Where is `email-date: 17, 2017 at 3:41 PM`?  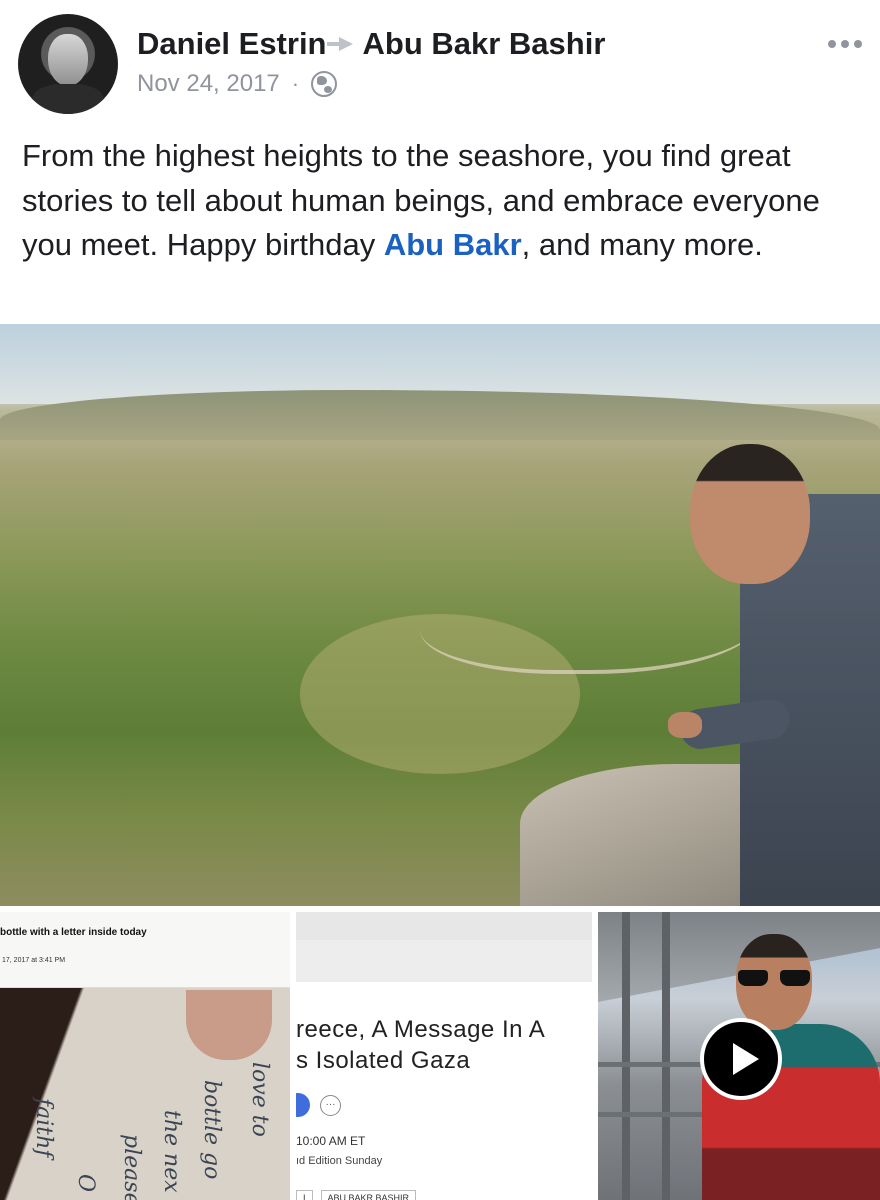 email-date: 17, 2017 at 3:41 PM is located at coordinates (34, 960).